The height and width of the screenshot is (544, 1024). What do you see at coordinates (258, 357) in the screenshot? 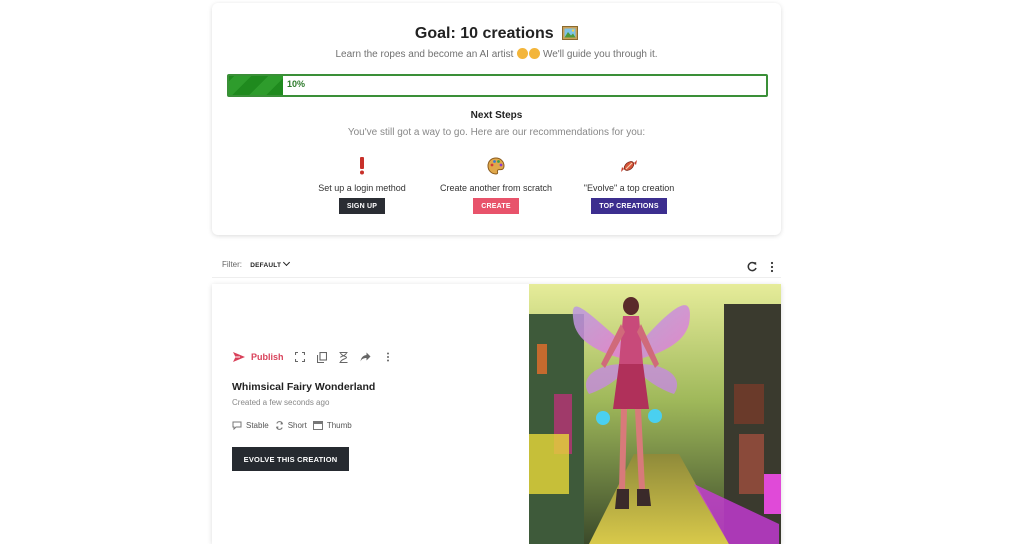
I see `publish-button: Publish` at bounding box center [258, 357].